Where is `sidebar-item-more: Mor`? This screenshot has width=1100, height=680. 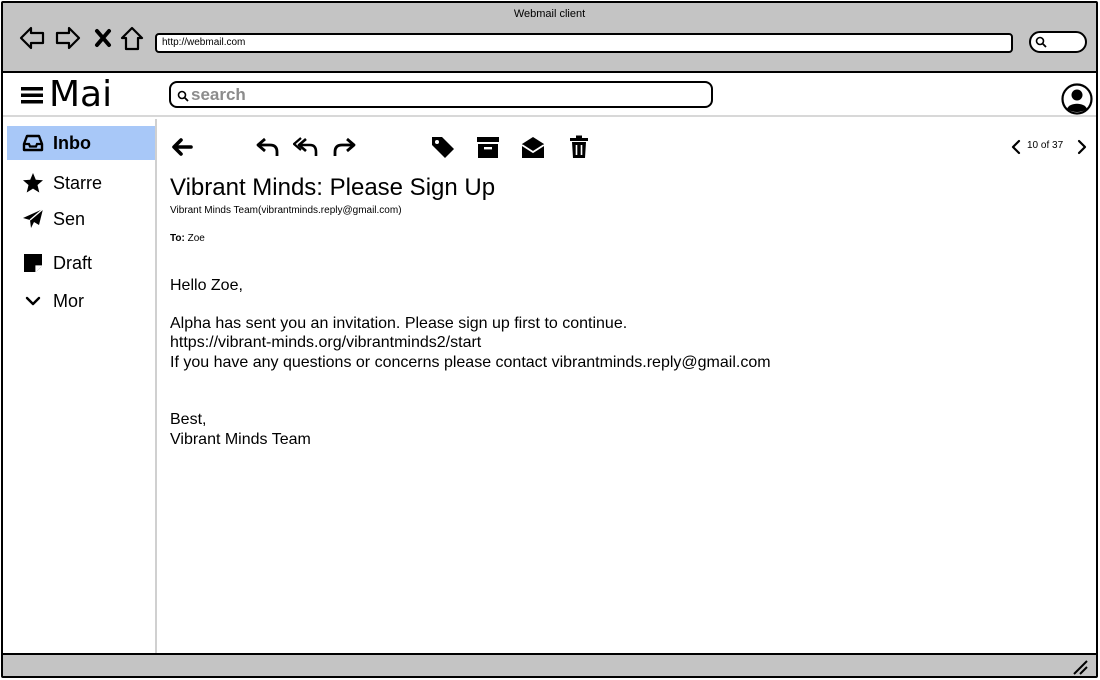 sidebar-item-more: Mor is located at coordinates (81, 301).